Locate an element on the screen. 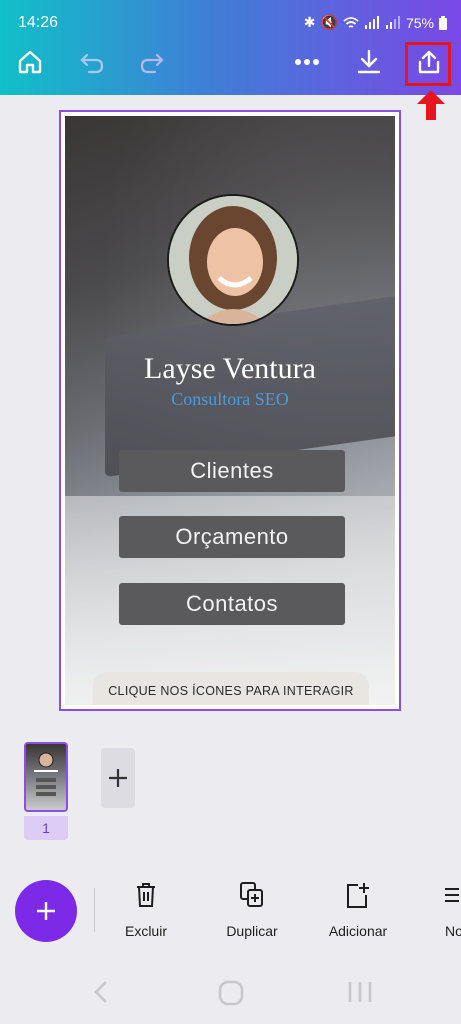  redo-icon is located at coordinates (152, 63).